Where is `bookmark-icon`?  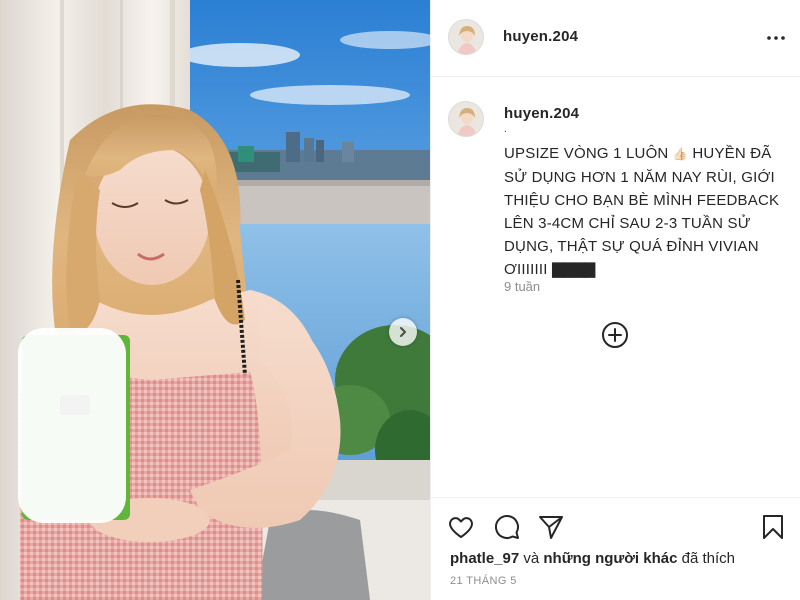
bookmark-icon is located at coordinates (773, 527).